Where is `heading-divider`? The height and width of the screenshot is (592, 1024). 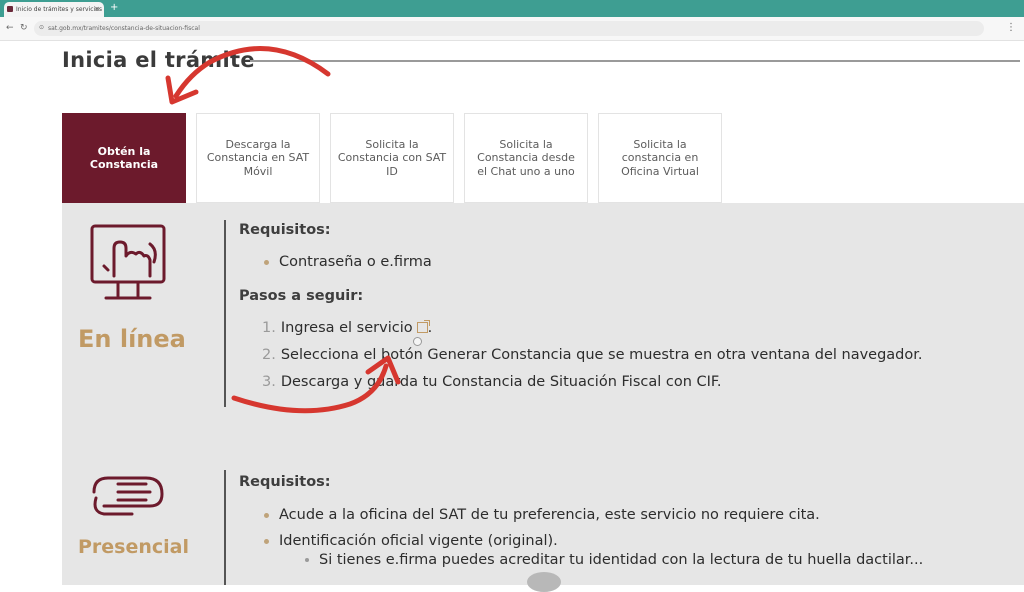
heading-divider is located at coordinates (635, 61).